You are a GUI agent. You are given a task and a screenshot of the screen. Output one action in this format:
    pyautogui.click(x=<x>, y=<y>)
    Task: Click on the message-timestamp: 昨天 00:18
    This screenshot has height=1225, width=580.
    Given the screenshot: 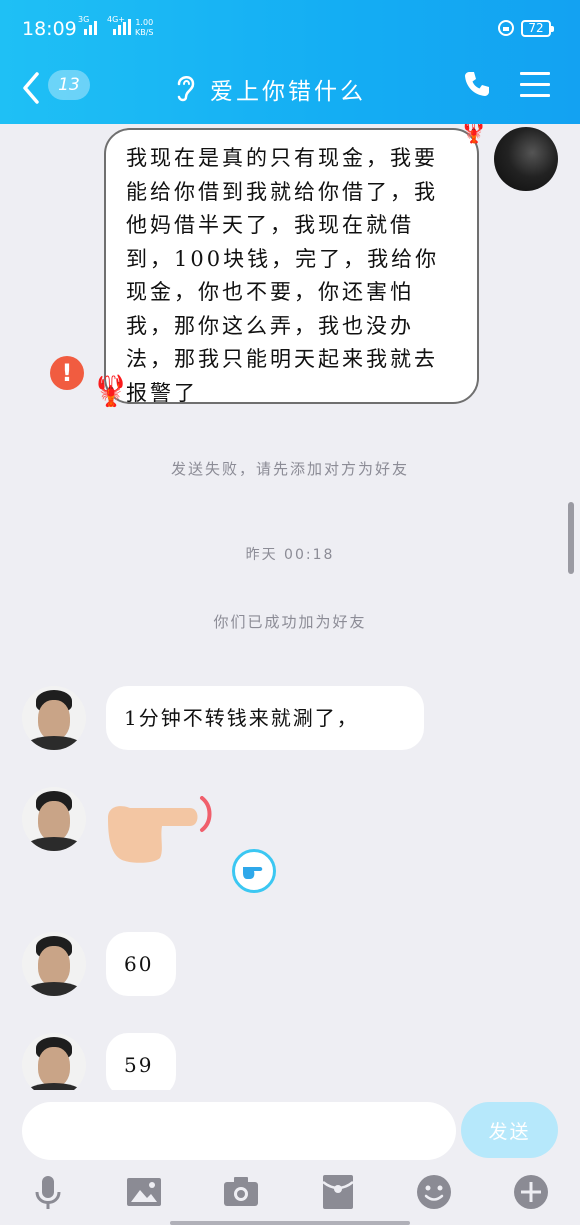 What is the action you would take?
    pyautogui.click(x=290, y=555)
    